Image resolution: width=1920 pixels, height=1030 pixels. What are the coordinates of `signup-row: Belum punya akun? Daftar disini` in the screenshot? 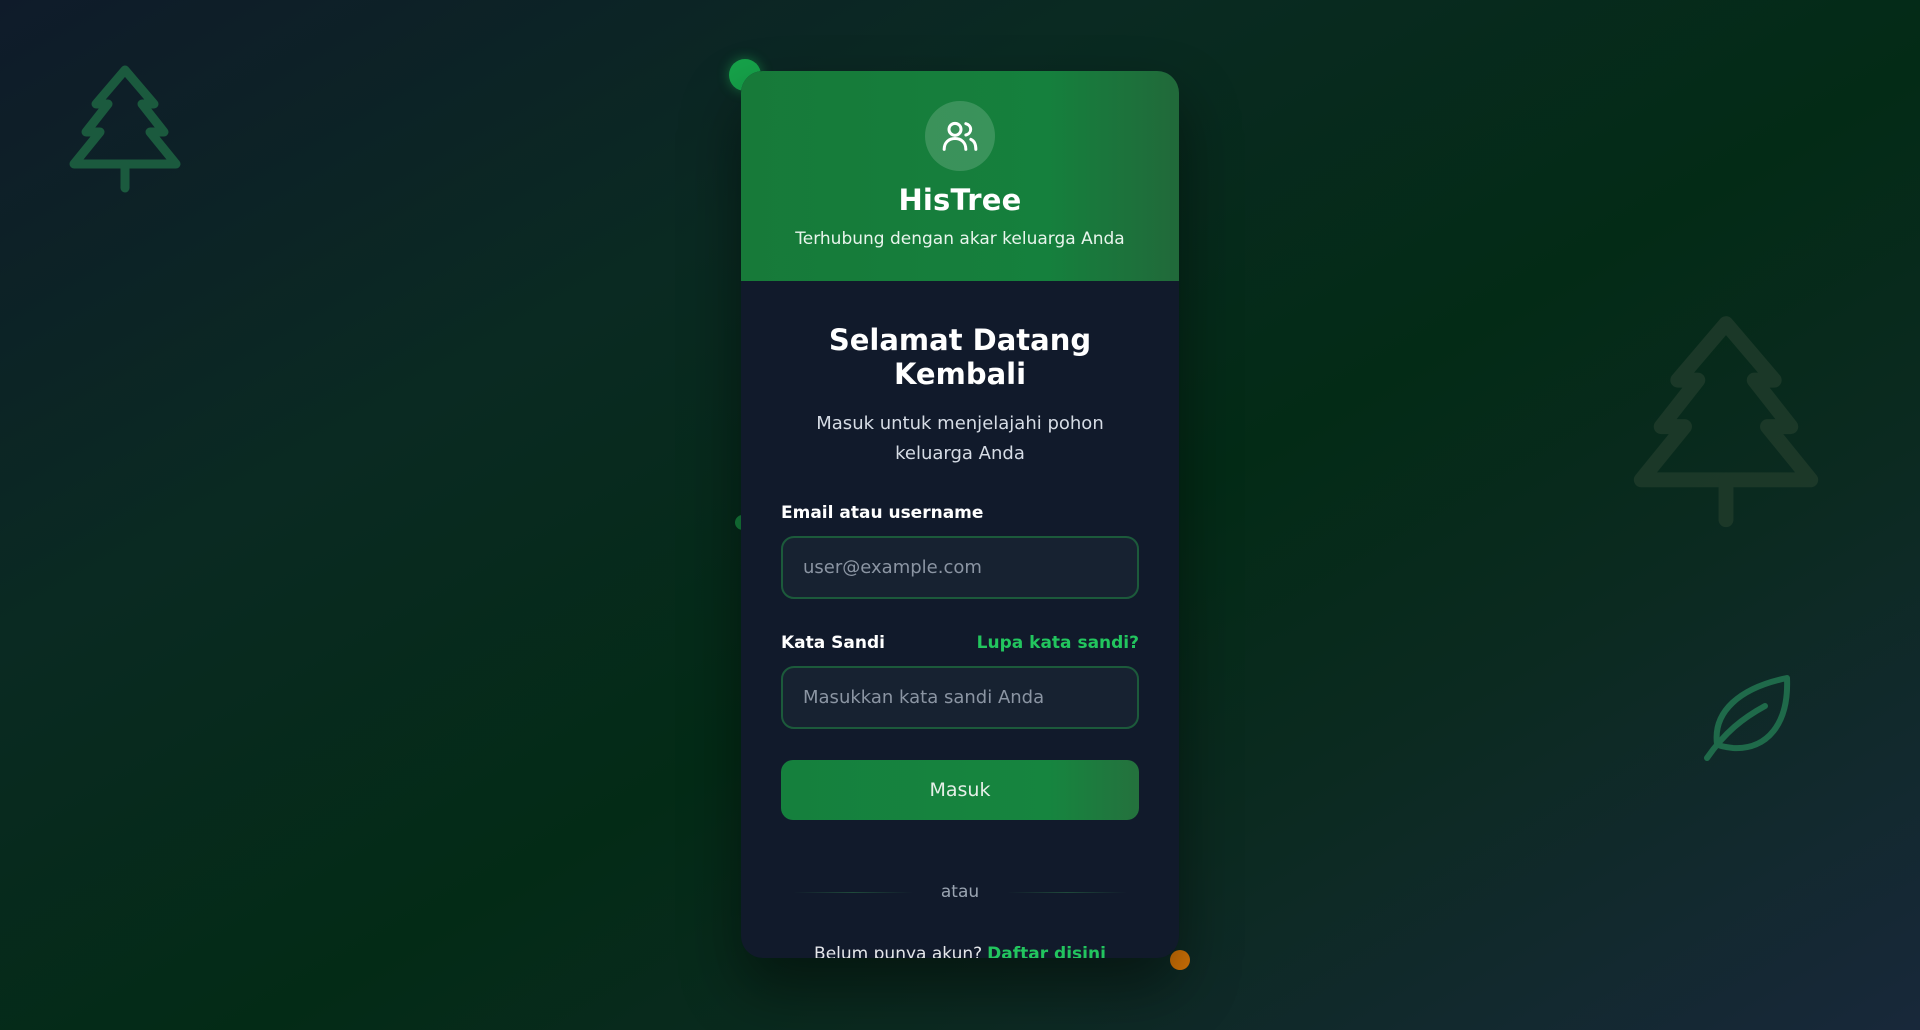 It's located at (960, 951).